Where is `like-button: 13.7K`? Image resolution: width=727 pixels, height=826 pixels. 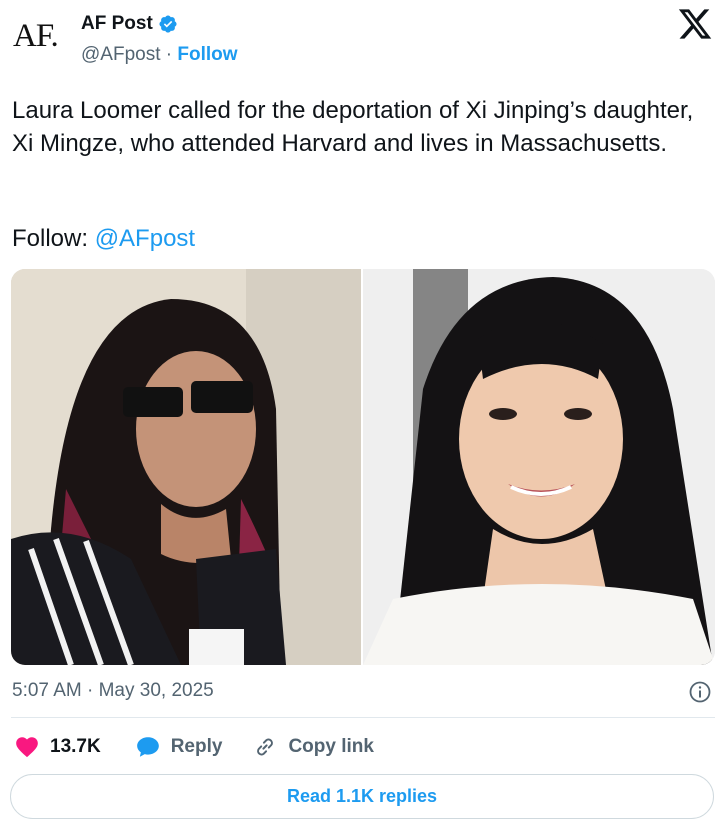
like-button: 13.7K is located at coordinates (57, 747).